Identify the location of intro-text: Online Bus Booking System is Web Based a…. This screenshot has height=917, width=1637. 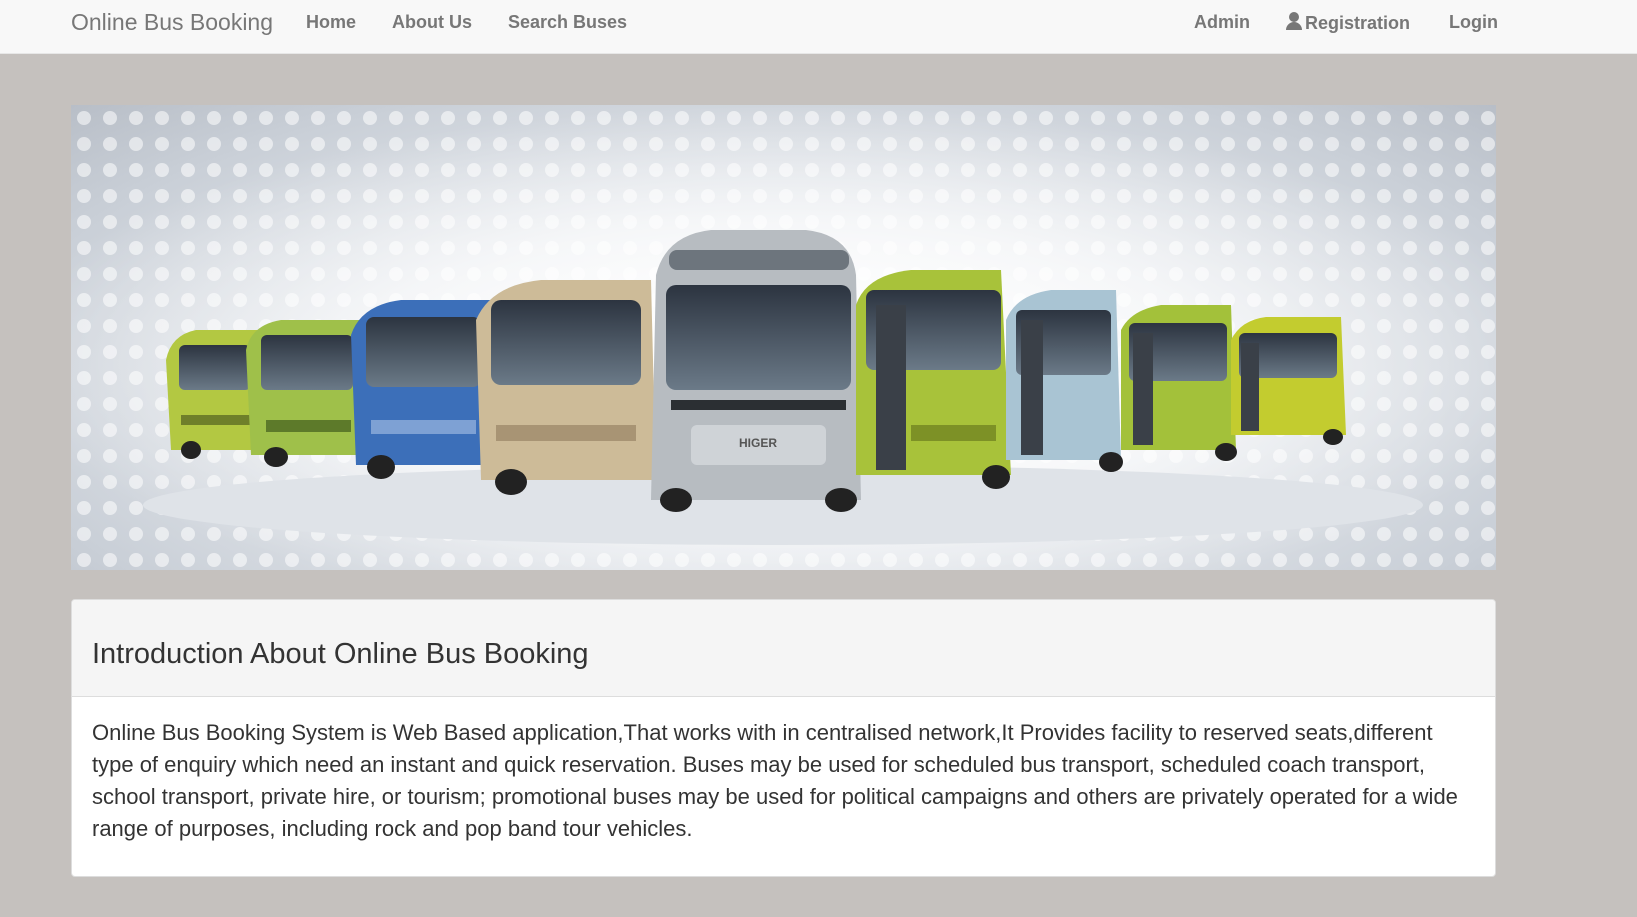
(775, 780).